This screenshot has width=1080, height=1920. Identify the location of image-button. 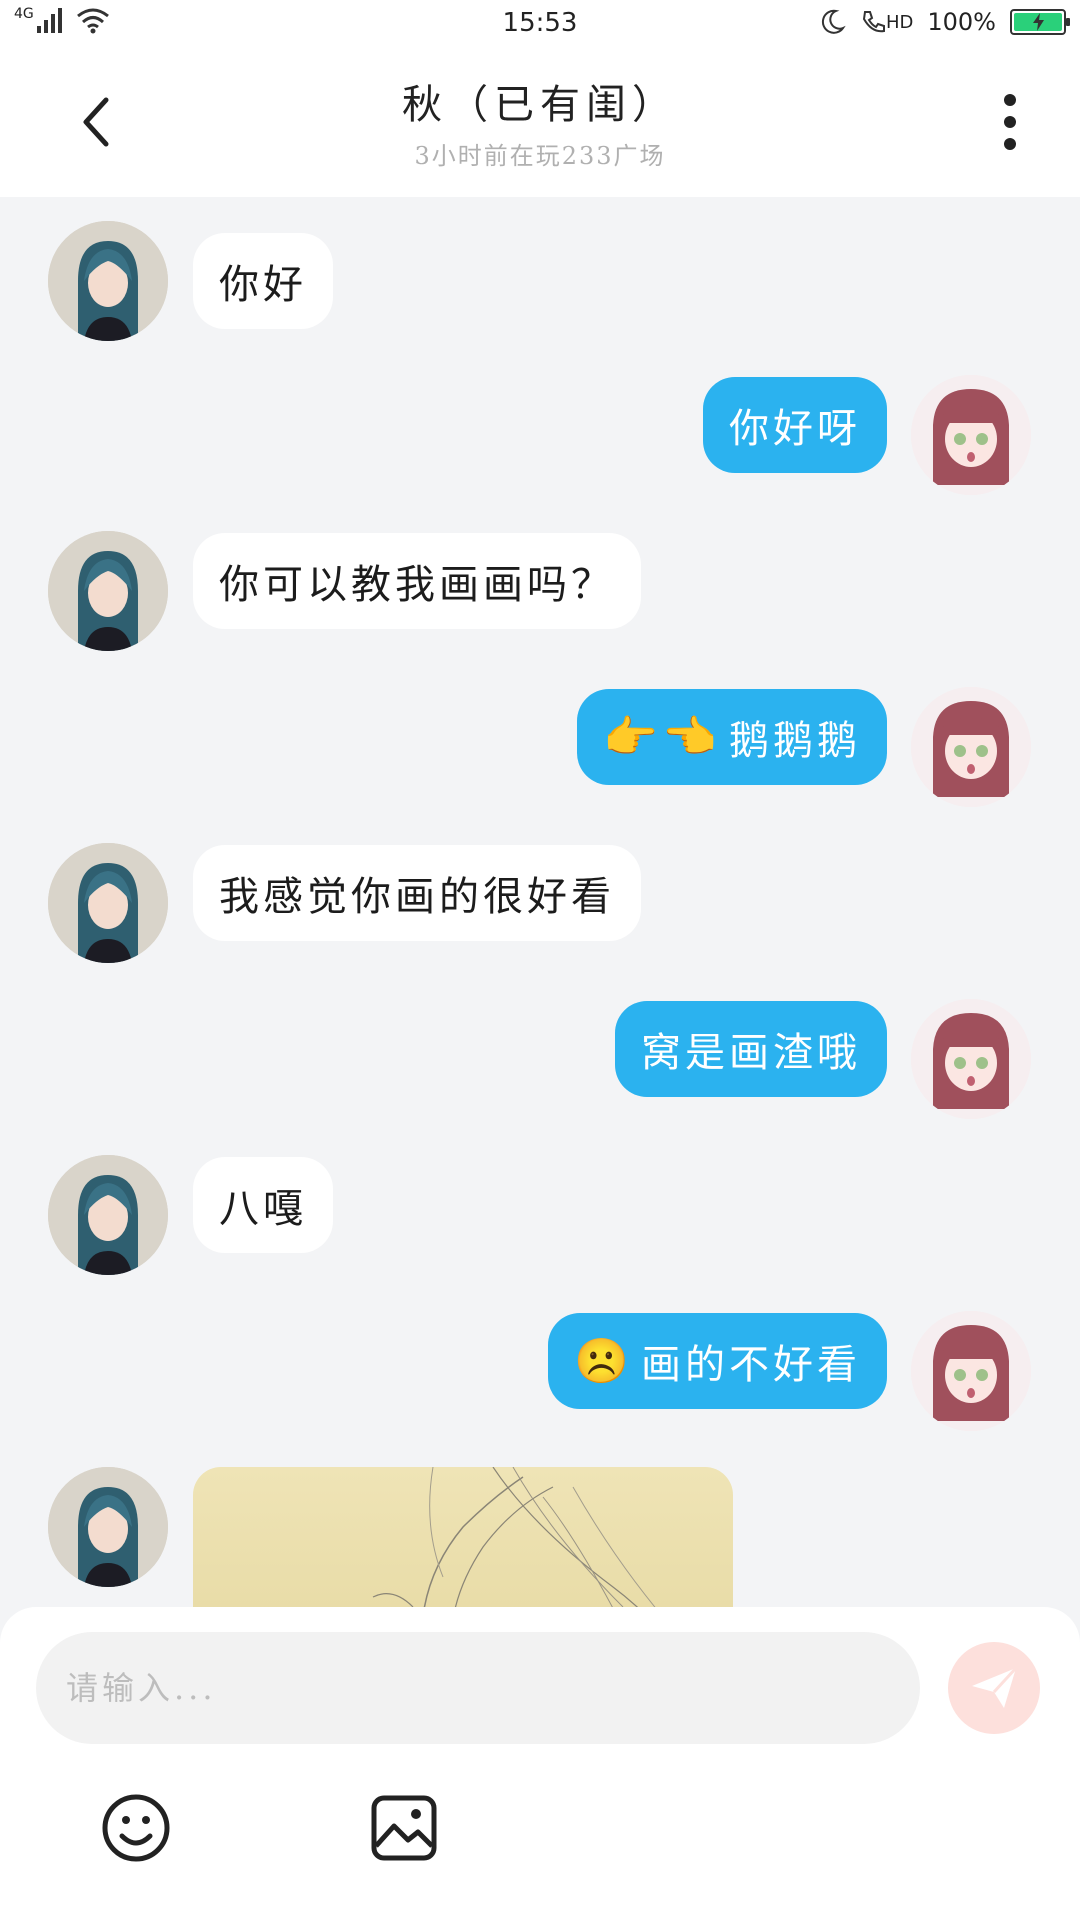
(404, 1828).